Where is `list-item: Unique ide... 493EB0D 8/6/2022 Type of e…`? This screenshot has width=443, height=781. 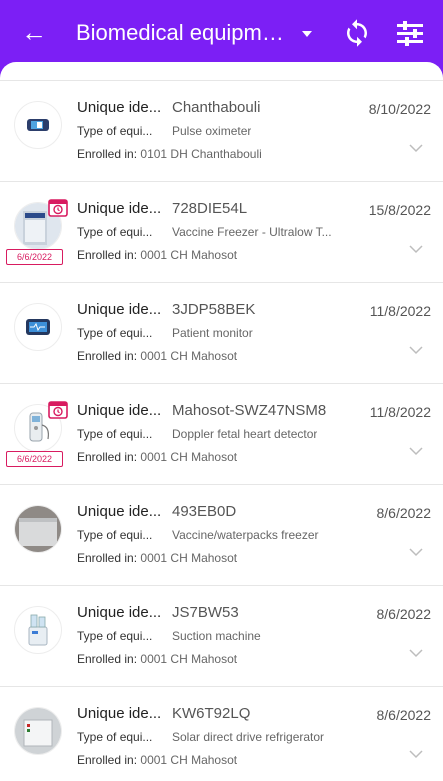
list-item: Unique ide... 493EB0D 8/6/2022 Type of e… is located at coordinates (221, 534).